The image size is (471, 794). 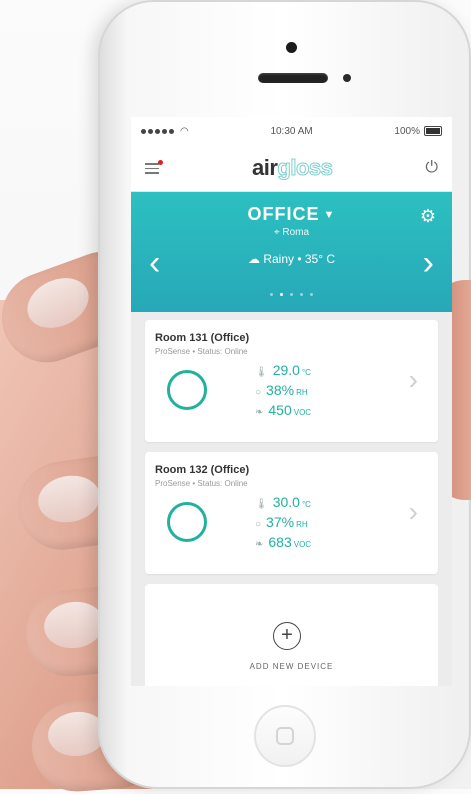 What do you see at coordinates (281, 390) in the screenshot?
I see `humidity-reading: ○ 38% RH` at bounding box center [281, 390].